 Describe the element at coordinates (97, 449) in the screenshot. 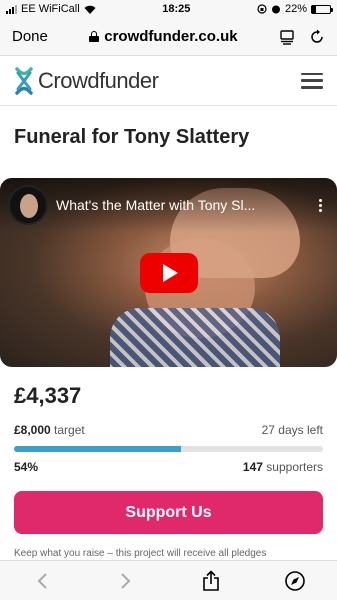

I see `progress-fill` at that location.